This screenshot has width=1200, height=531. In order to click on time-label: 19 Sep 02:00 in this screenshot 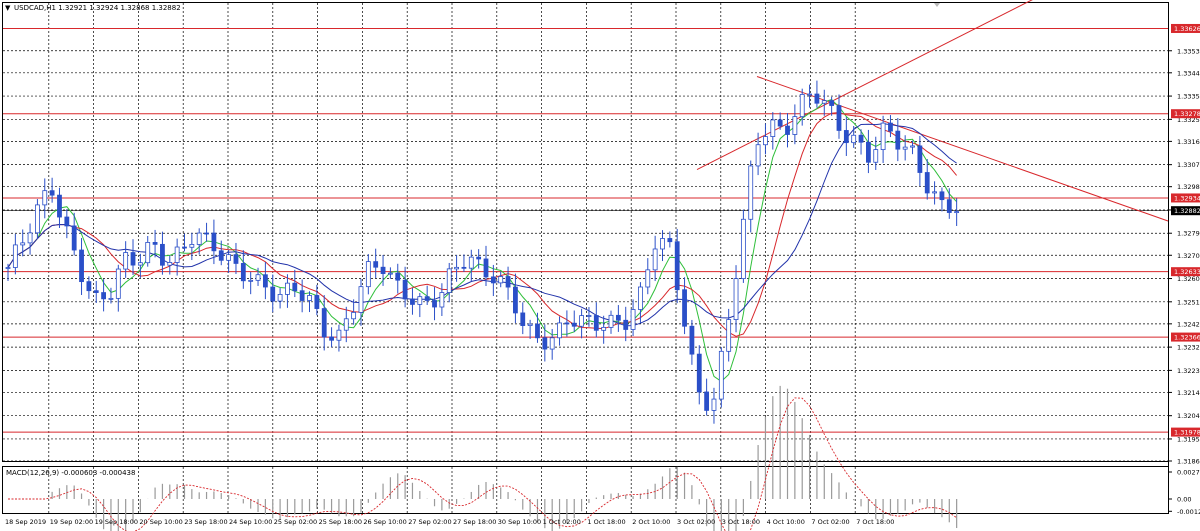, I will do `click(71, 522)`.